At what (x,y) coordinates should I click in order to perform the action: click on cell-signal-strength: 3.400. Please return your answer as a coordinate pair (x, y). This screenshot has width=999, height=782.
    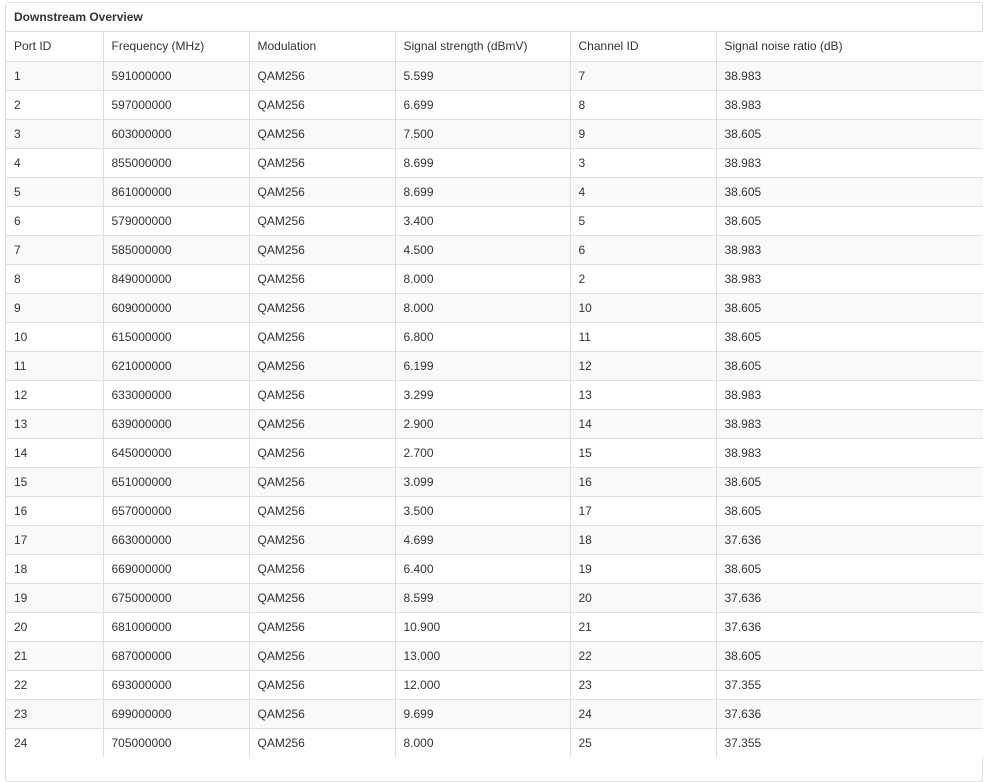
    Looking at the image, I should click on (482, 220).